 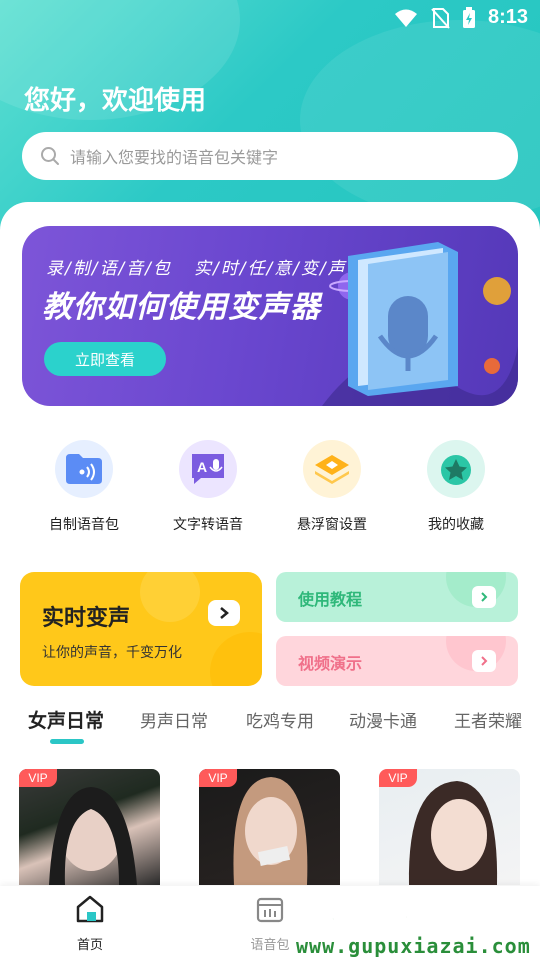 I want to click on home-icon, so click(x=90, y=909).